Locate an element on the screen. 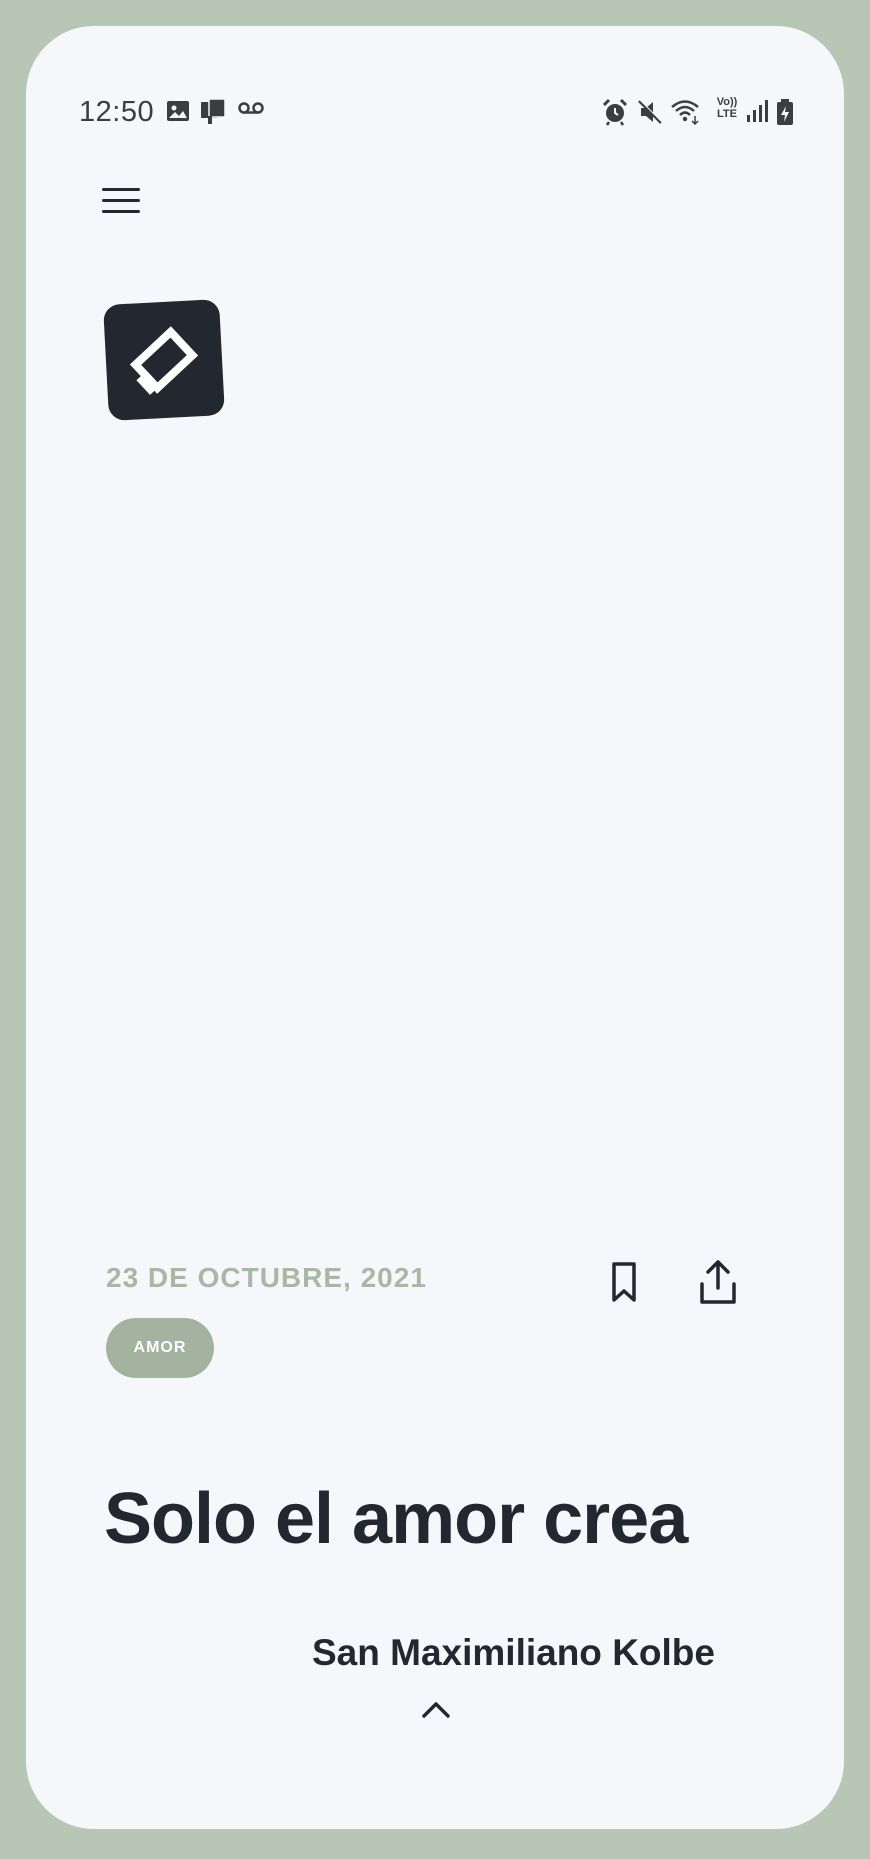 The height and width of the screenshot is (1859, 870). alarm-icon is located at coordinates (615, 112).